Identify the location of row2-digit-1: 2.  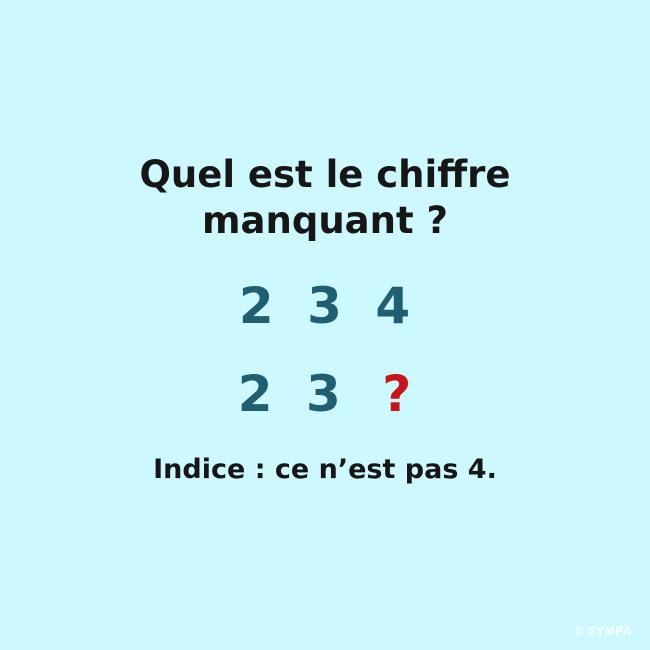
(255, 394).